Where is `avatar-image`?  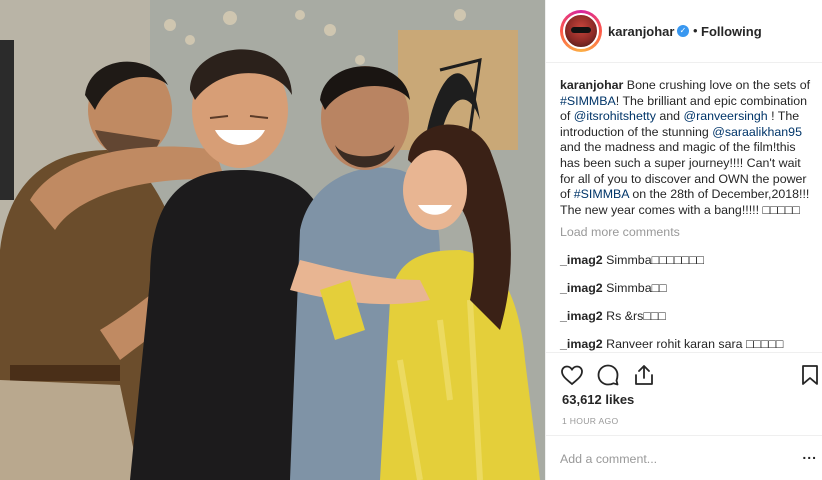
avatar-image is located at coordinates (581, 31).